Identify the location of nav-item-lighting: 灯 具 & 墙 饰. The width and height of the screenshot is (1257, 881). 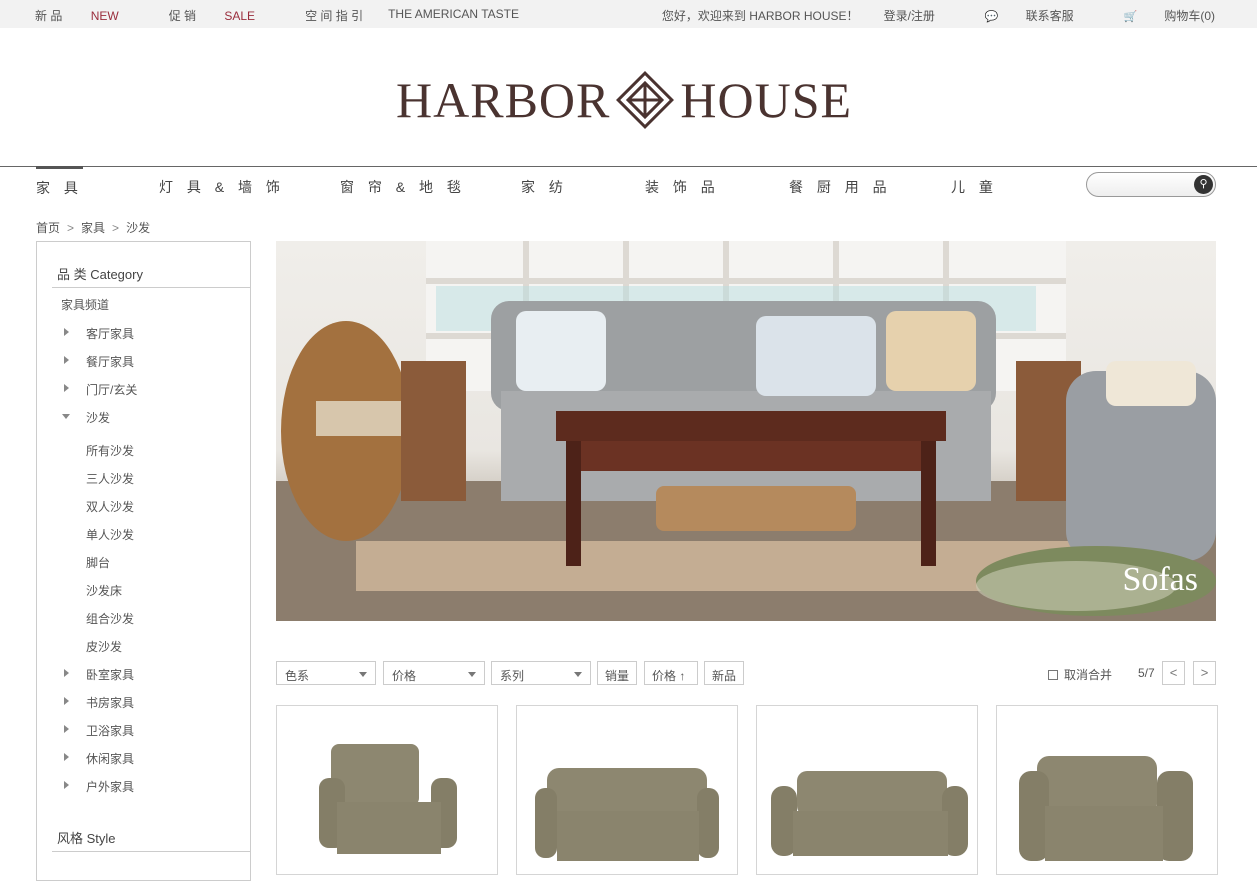
(222, 187).